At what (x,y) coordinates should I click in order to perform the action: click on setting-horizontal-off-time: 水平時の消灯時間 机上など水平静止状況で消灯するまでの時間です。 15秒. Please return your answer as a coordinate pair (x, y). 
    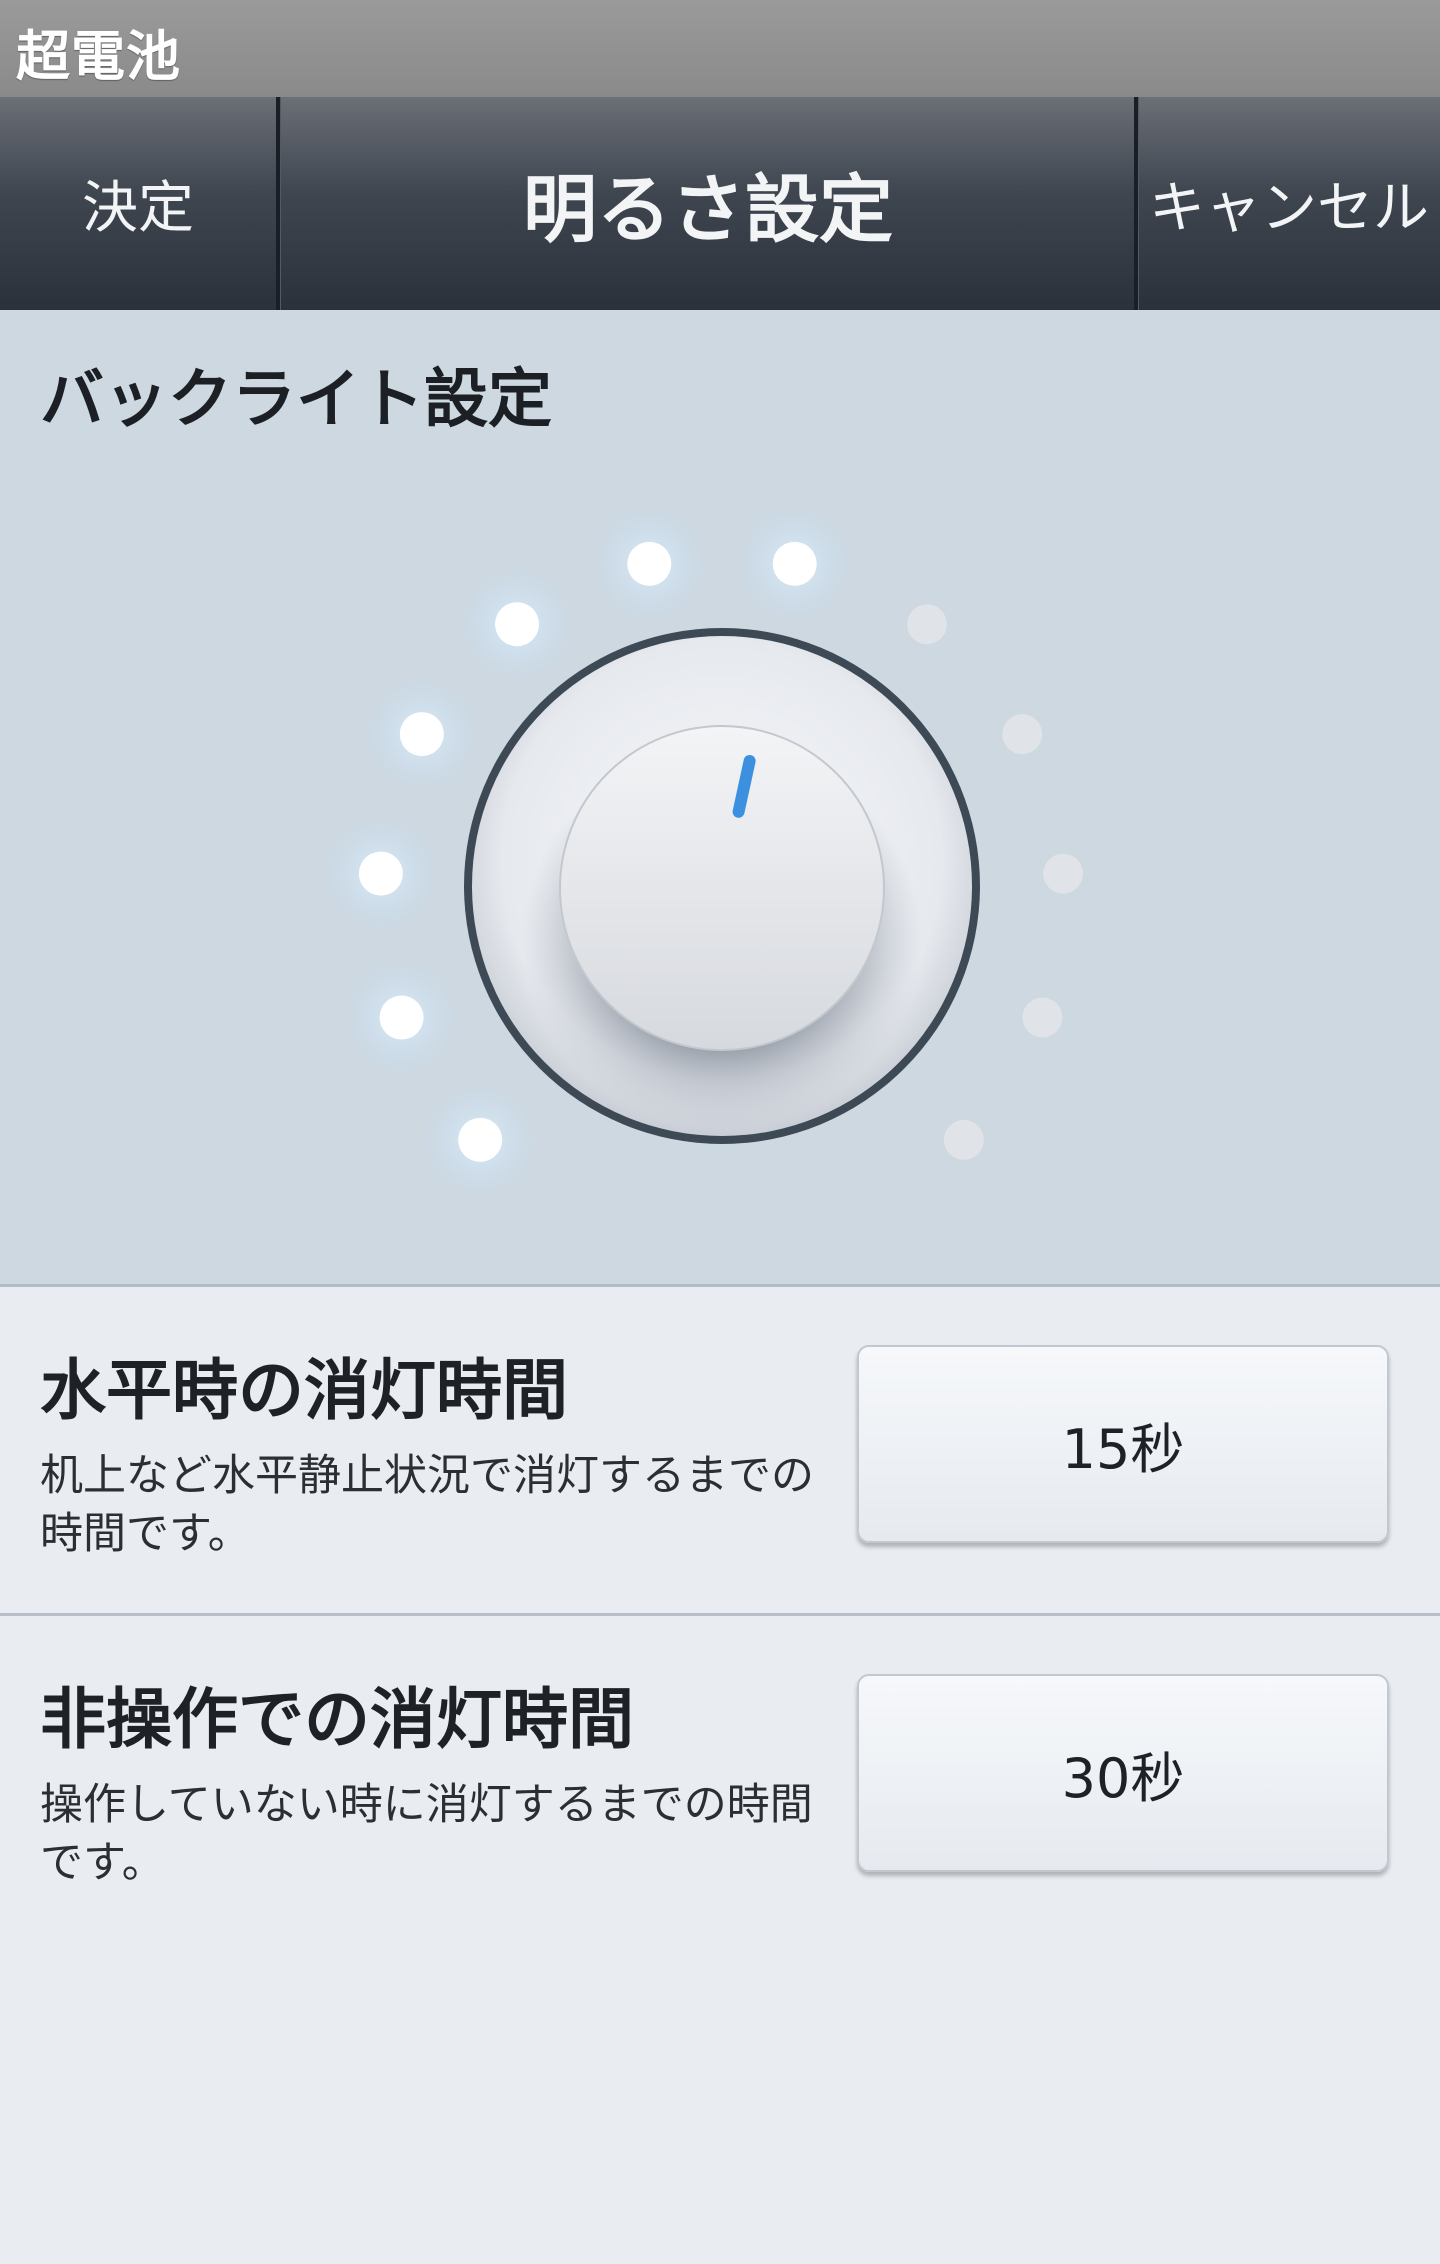
    Looking at the image, I should click on (720, 1451).